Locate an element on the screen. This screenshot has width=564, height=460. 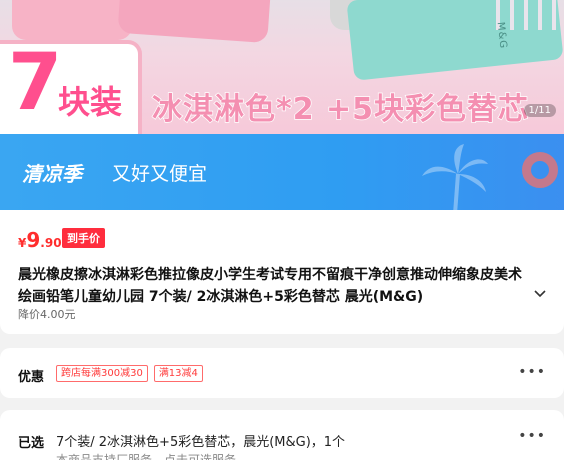
pack-count-number: 7 is located at coordinates (35, 83).